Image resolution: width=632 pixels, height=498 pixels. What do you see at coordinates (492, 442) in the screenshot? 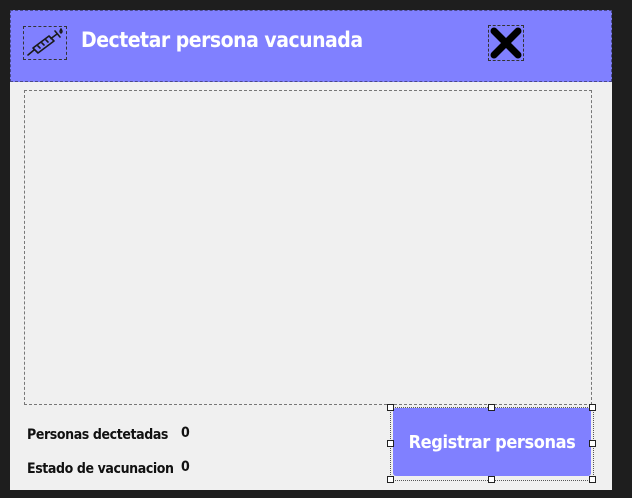
I see `register-persons-button: Registrar personas` at bounding box center [492, 442].